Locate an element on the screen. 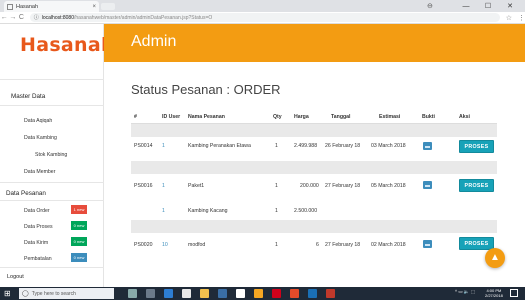 This screenshot has width=525, height=300. back-icon: ← is located at coordinates (4, 17).